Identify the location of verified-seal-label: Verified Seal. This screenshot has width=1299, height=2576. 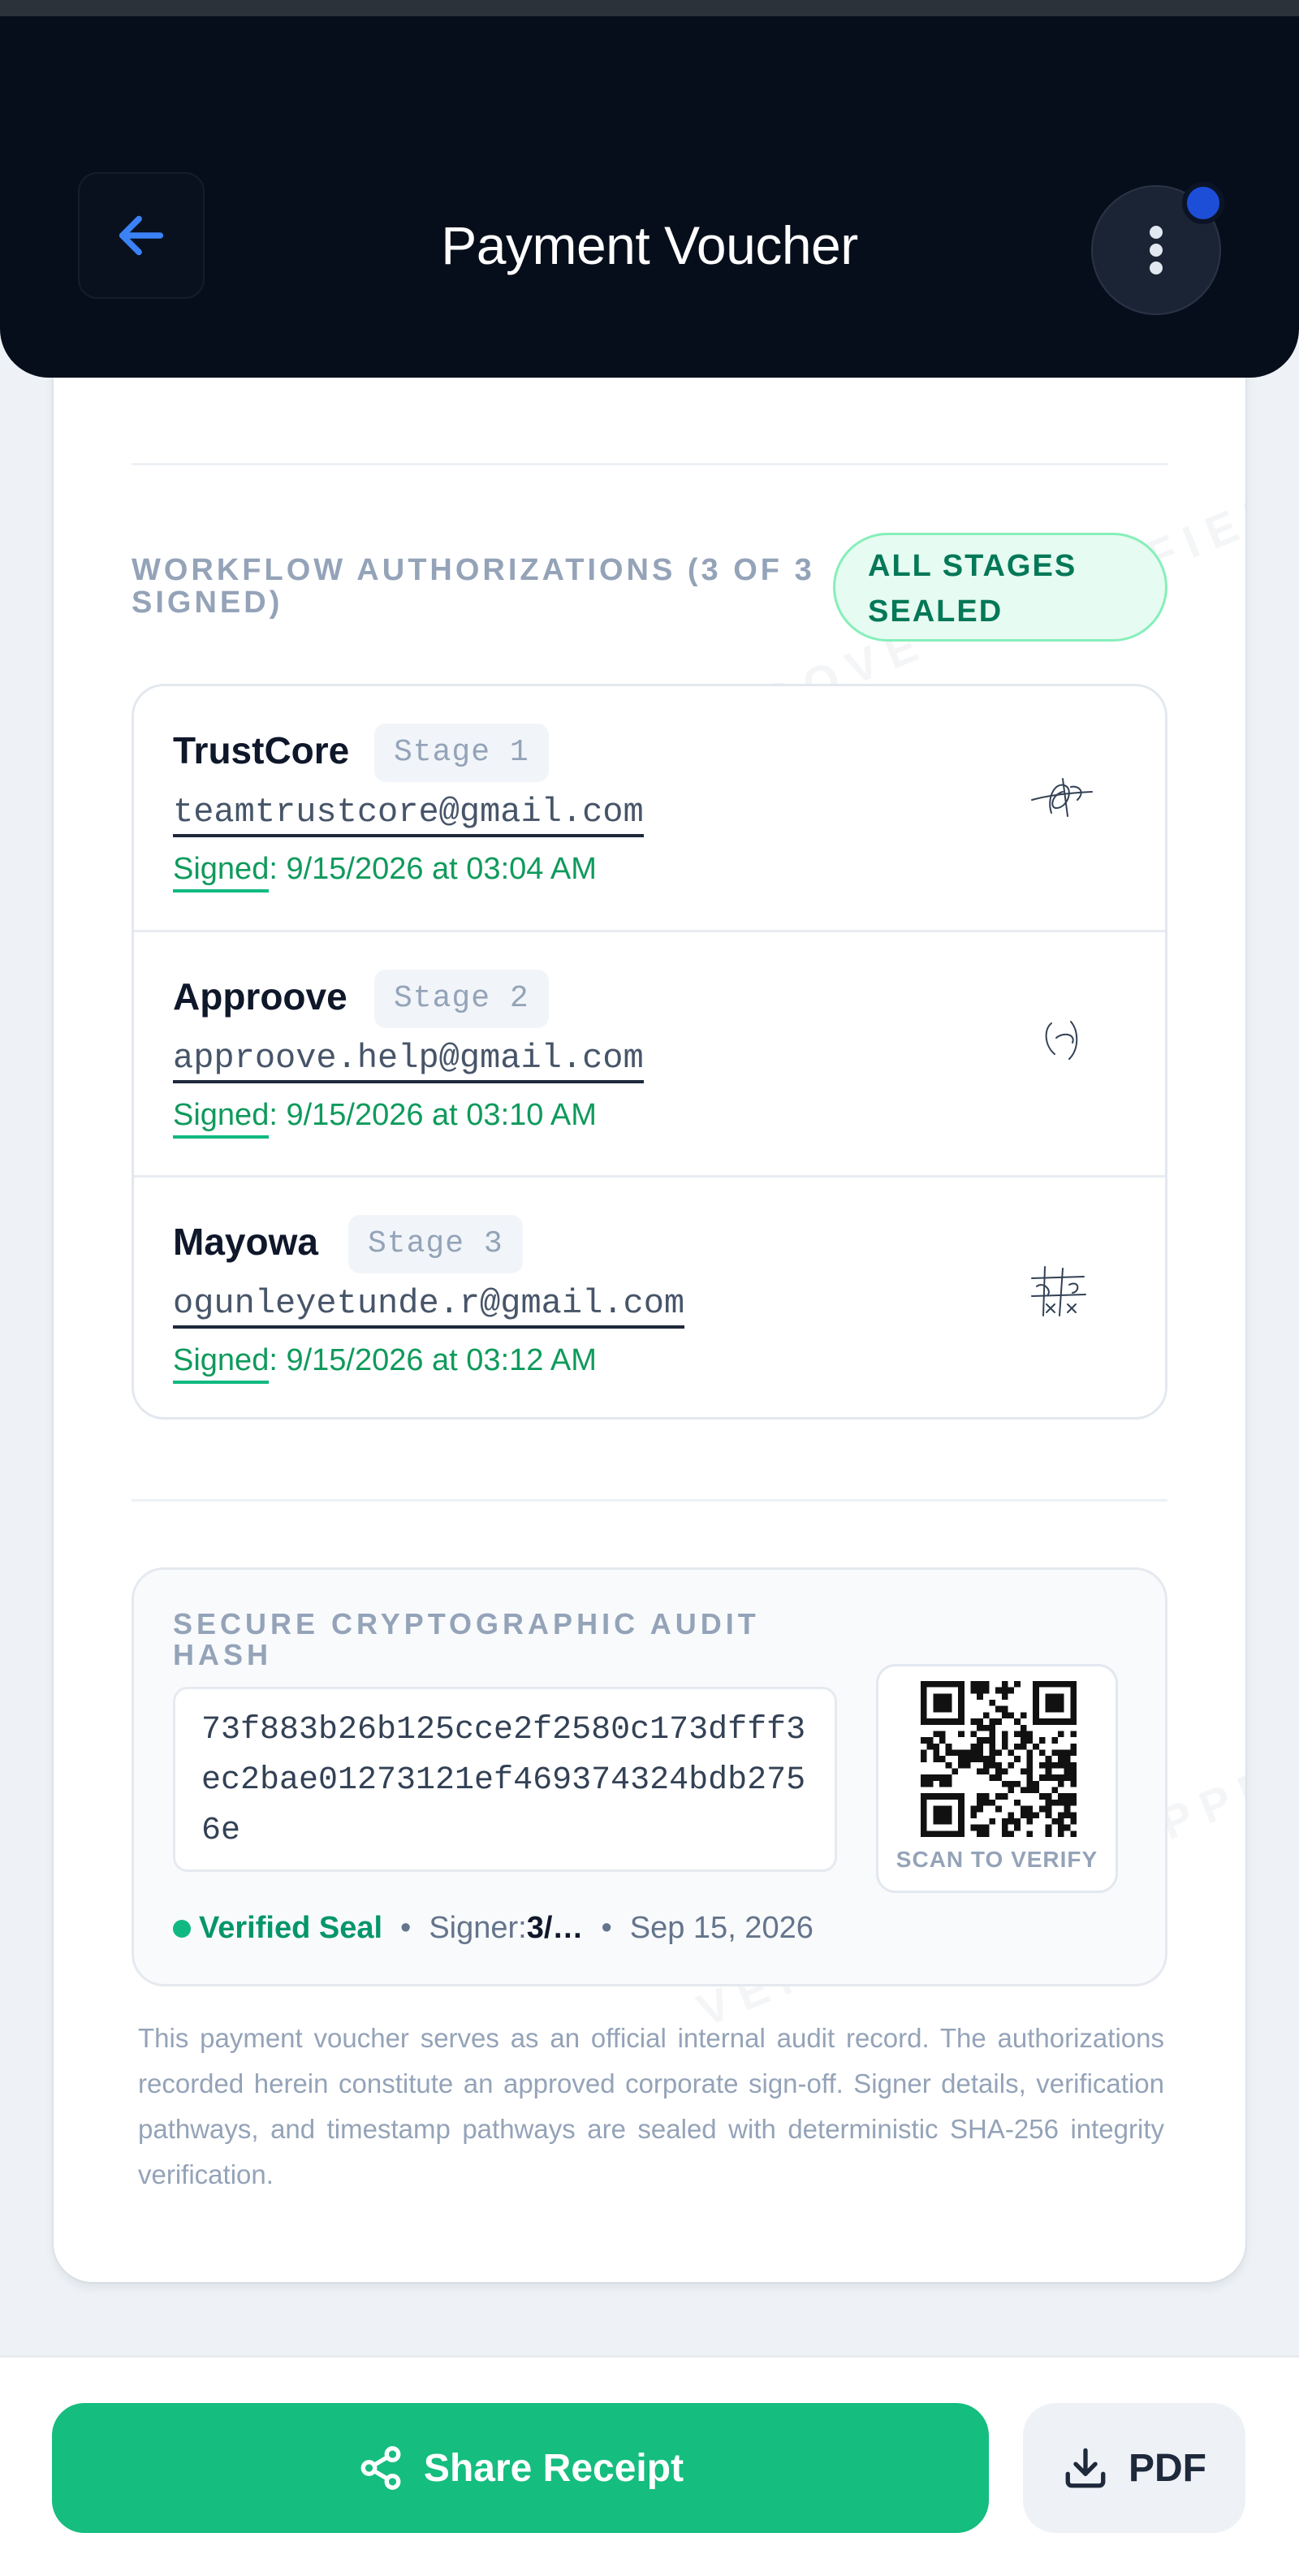
(291, 1928).